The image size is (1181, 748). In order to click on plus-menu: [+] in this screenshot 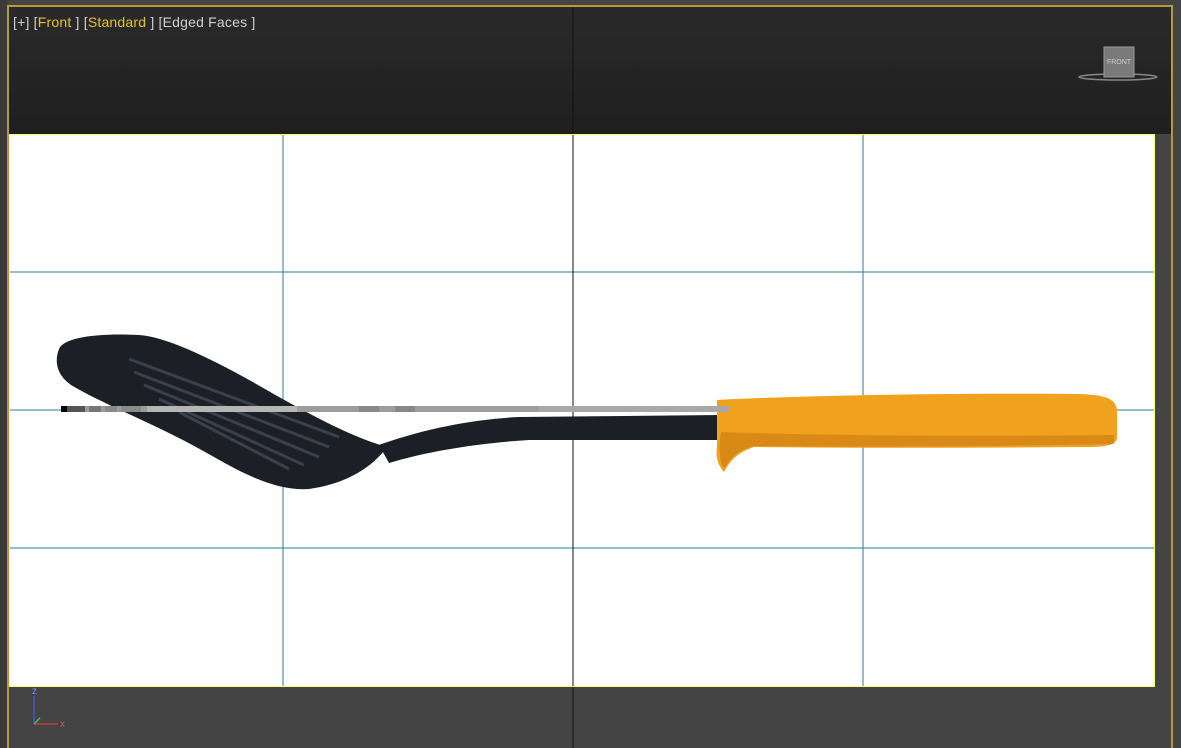, I will do `click(21, 22)`.